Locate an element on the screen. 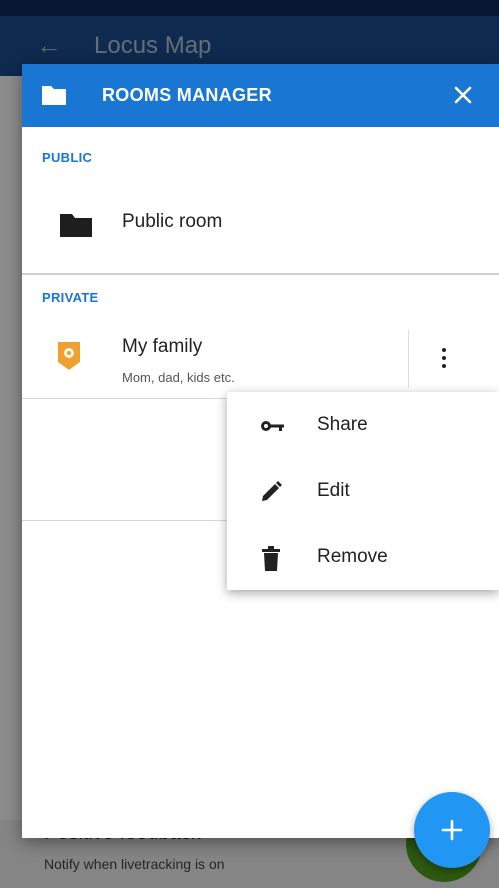  room-description: Mom, dad, kids etc. is located at coordinates (178, 377).